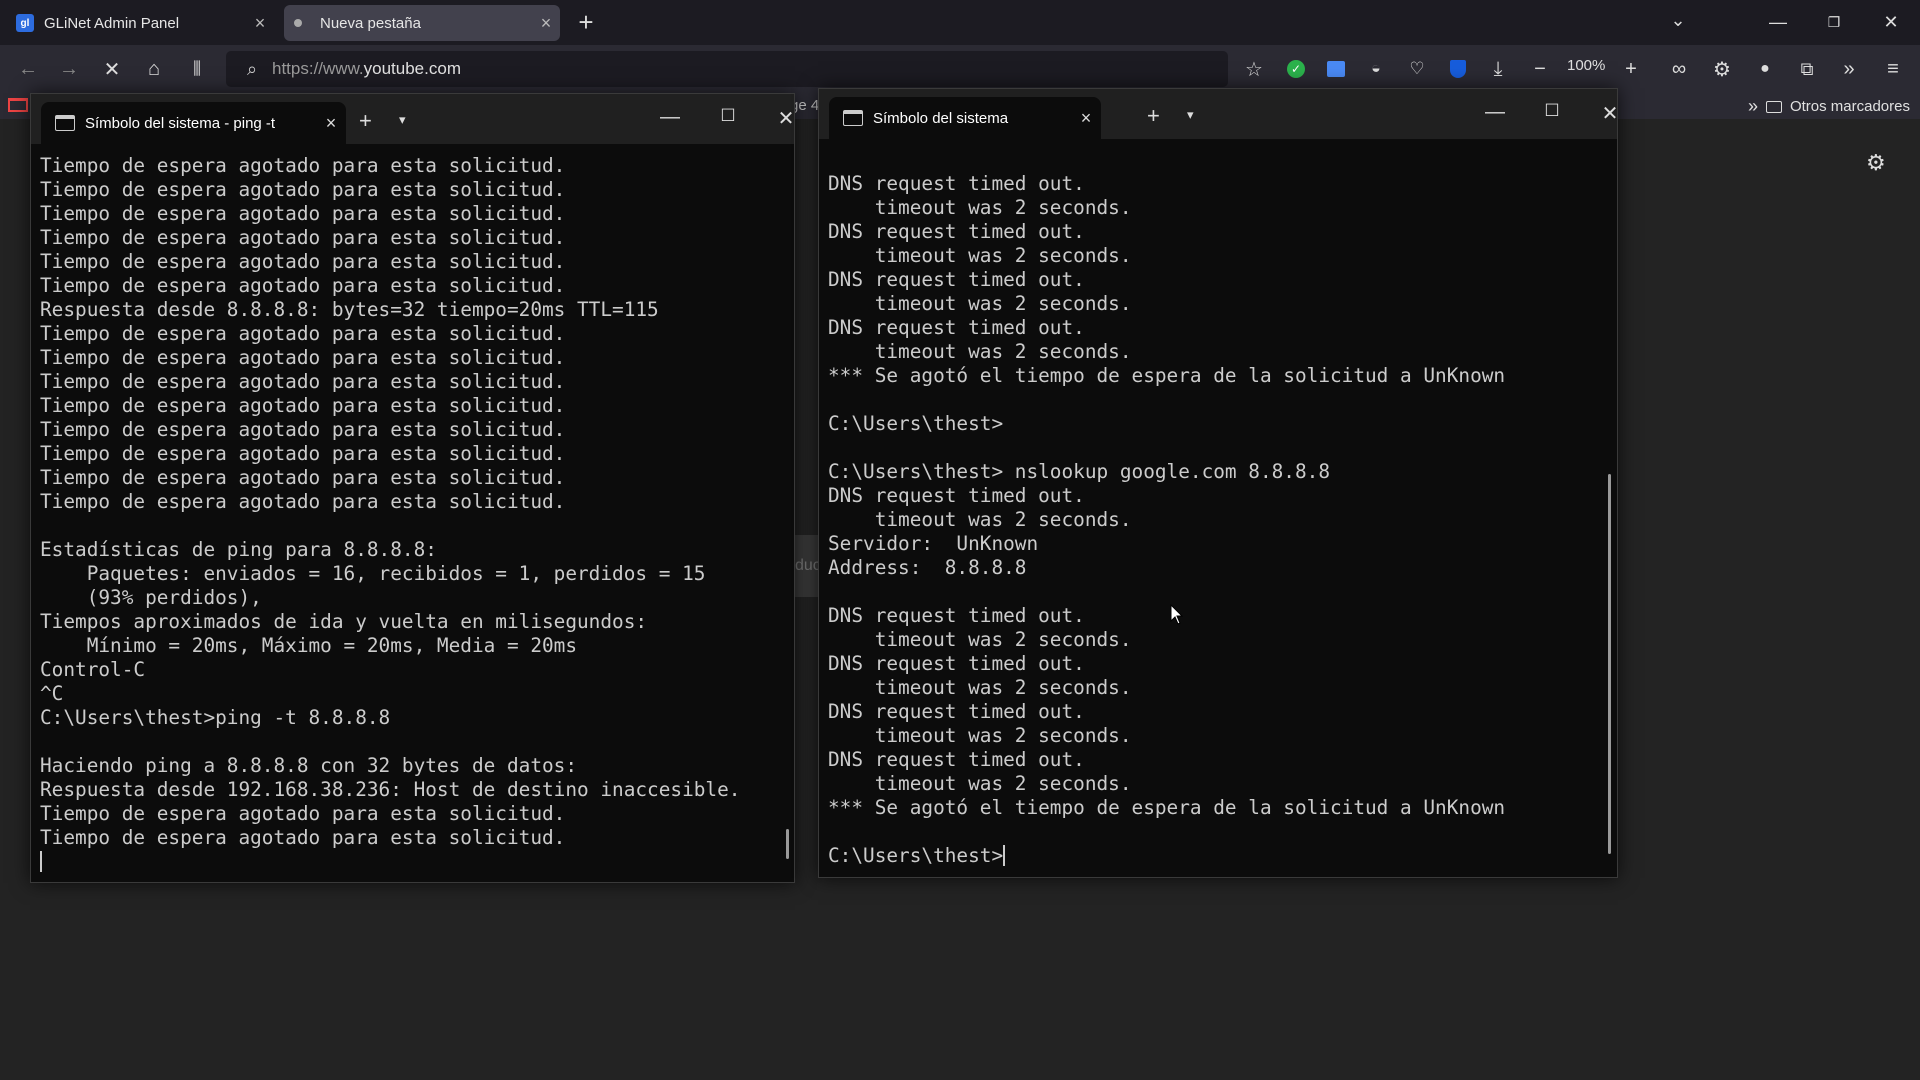 This screenshot has height=1080, width=1920. I want to click on terminal-tab: Símbolo del sistema - ping -t ×, so click(193, 123).